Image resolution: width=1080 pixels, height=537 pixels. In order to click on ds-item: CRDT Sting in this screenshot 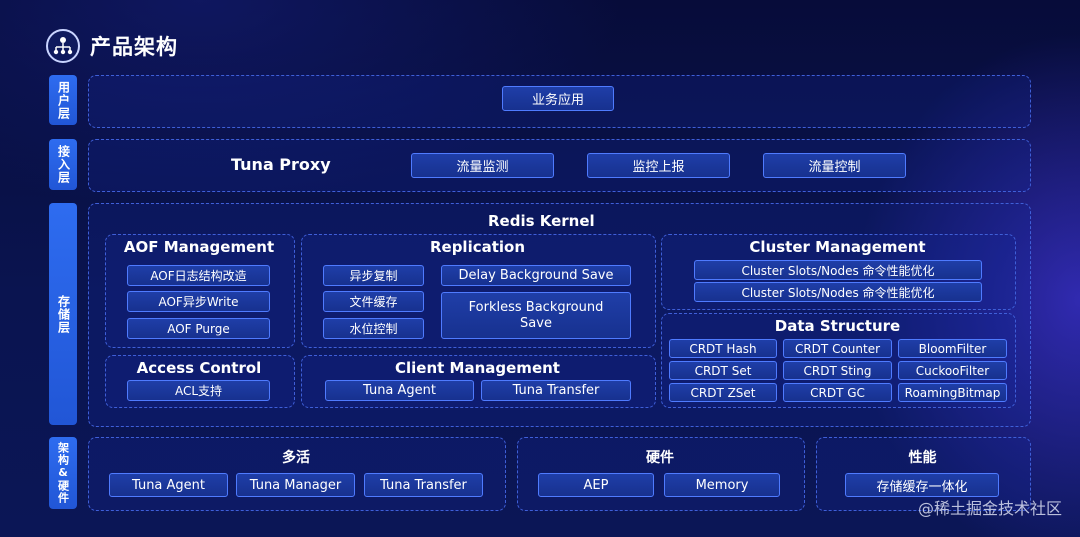, I will do `click(837, 370)`.